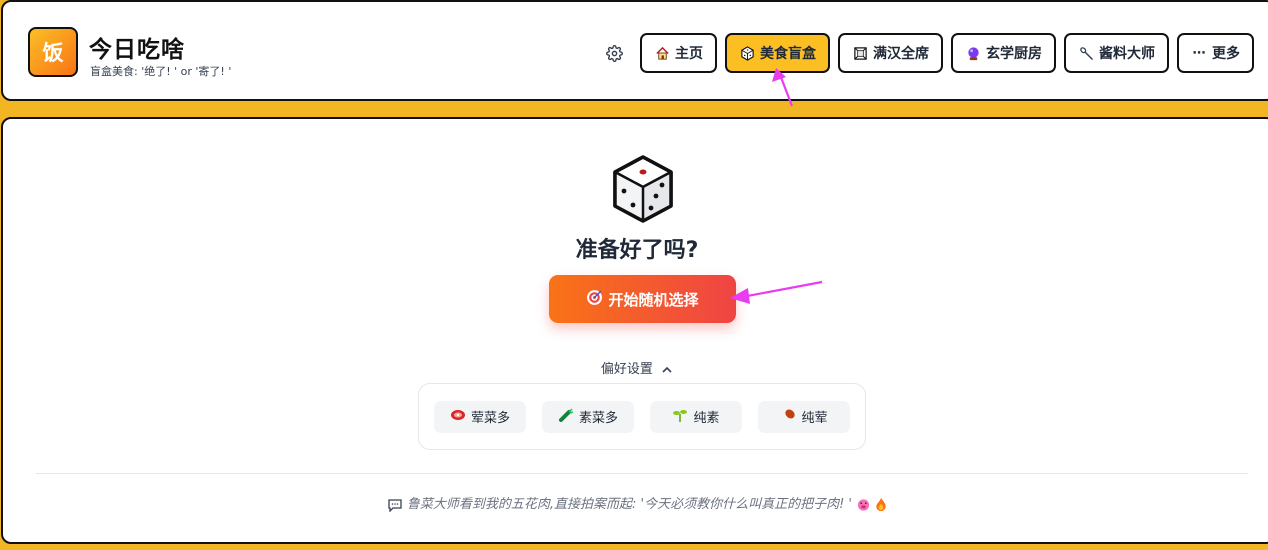 This screenshot has width=1268, height=550. I want to click on nav-blindbox-button: 美食盲盒, so click(777, 53).